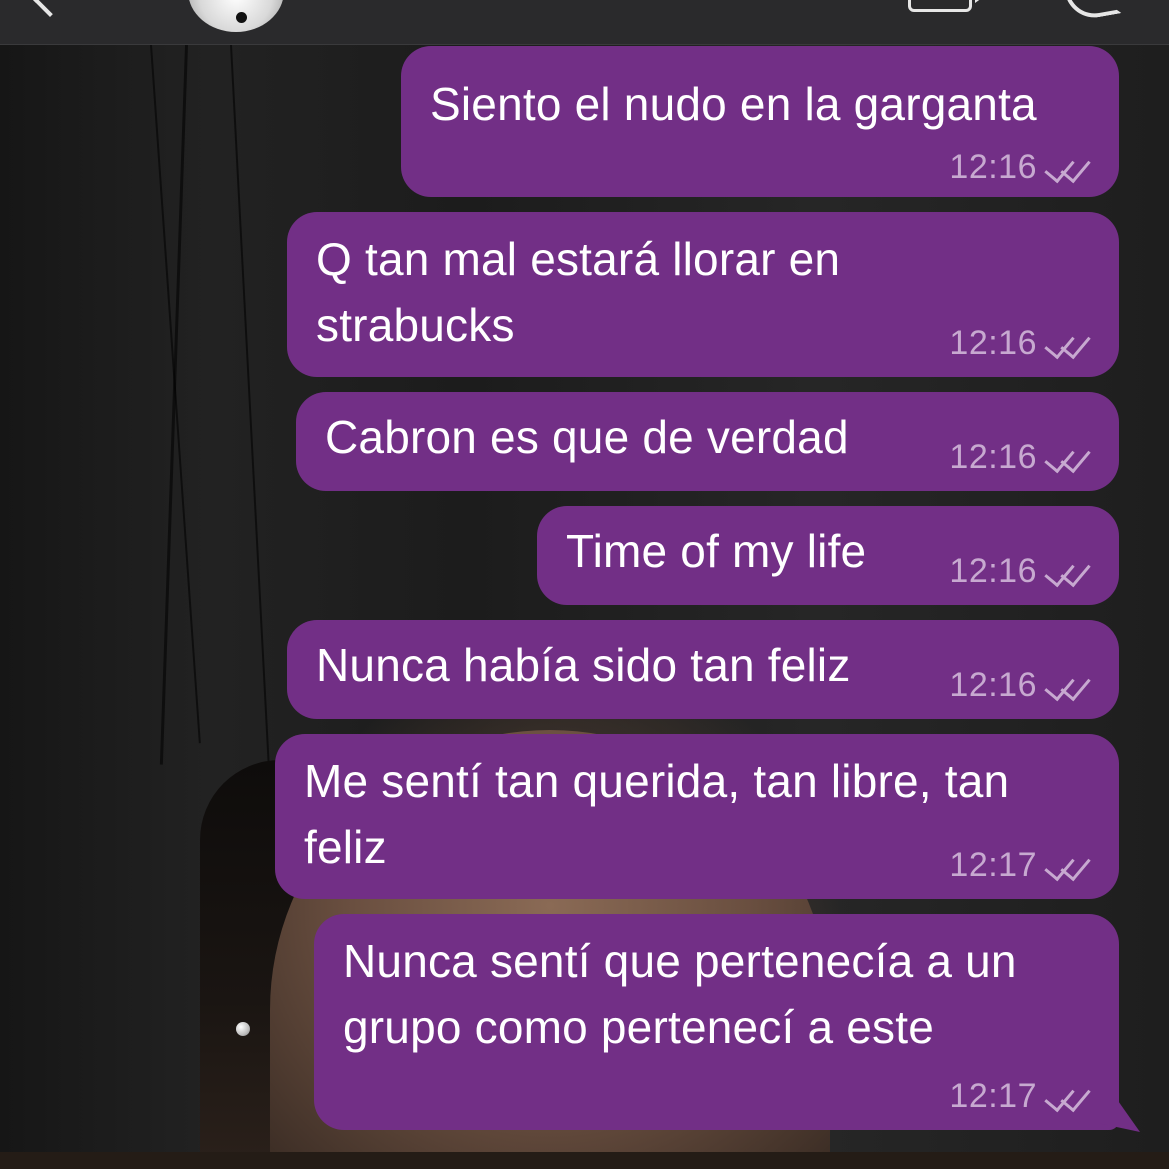 The height and width of the screenshot is (1169, 1169). I want to click on message-bubble: Siento el nudo en la garganta 12:16, so click(760, 121).